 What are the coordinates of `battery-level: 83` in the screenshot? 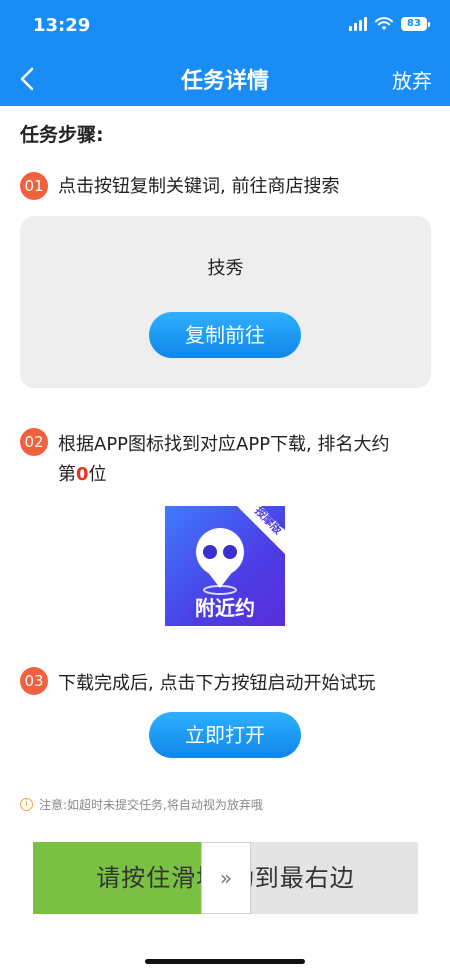 It's located at (414, 24).